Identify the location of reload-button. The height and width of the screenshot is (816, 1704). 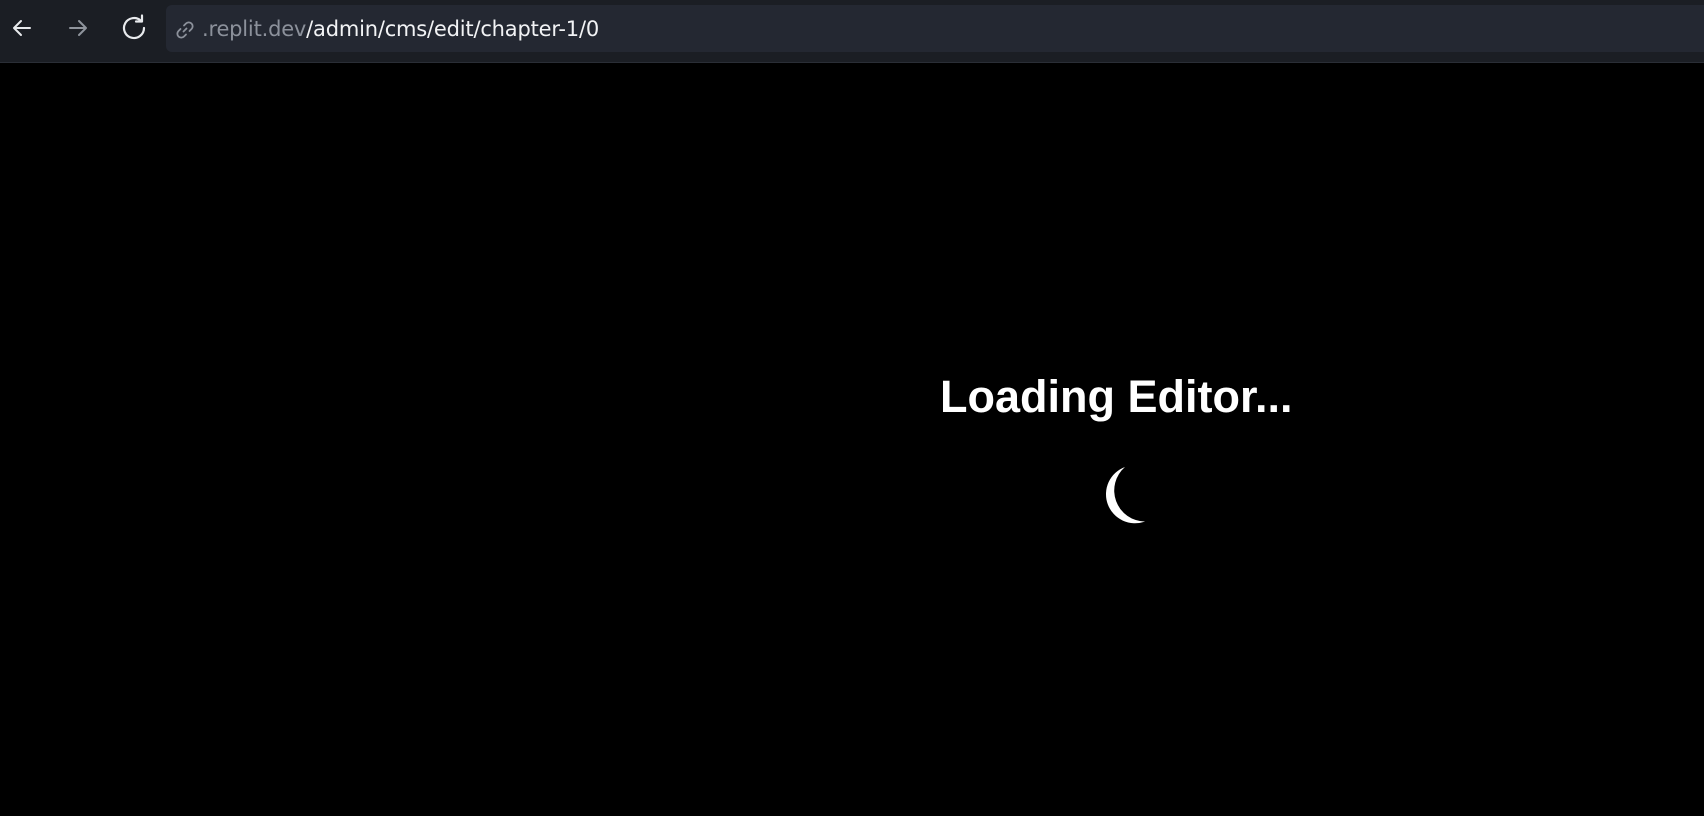
(134, 28).